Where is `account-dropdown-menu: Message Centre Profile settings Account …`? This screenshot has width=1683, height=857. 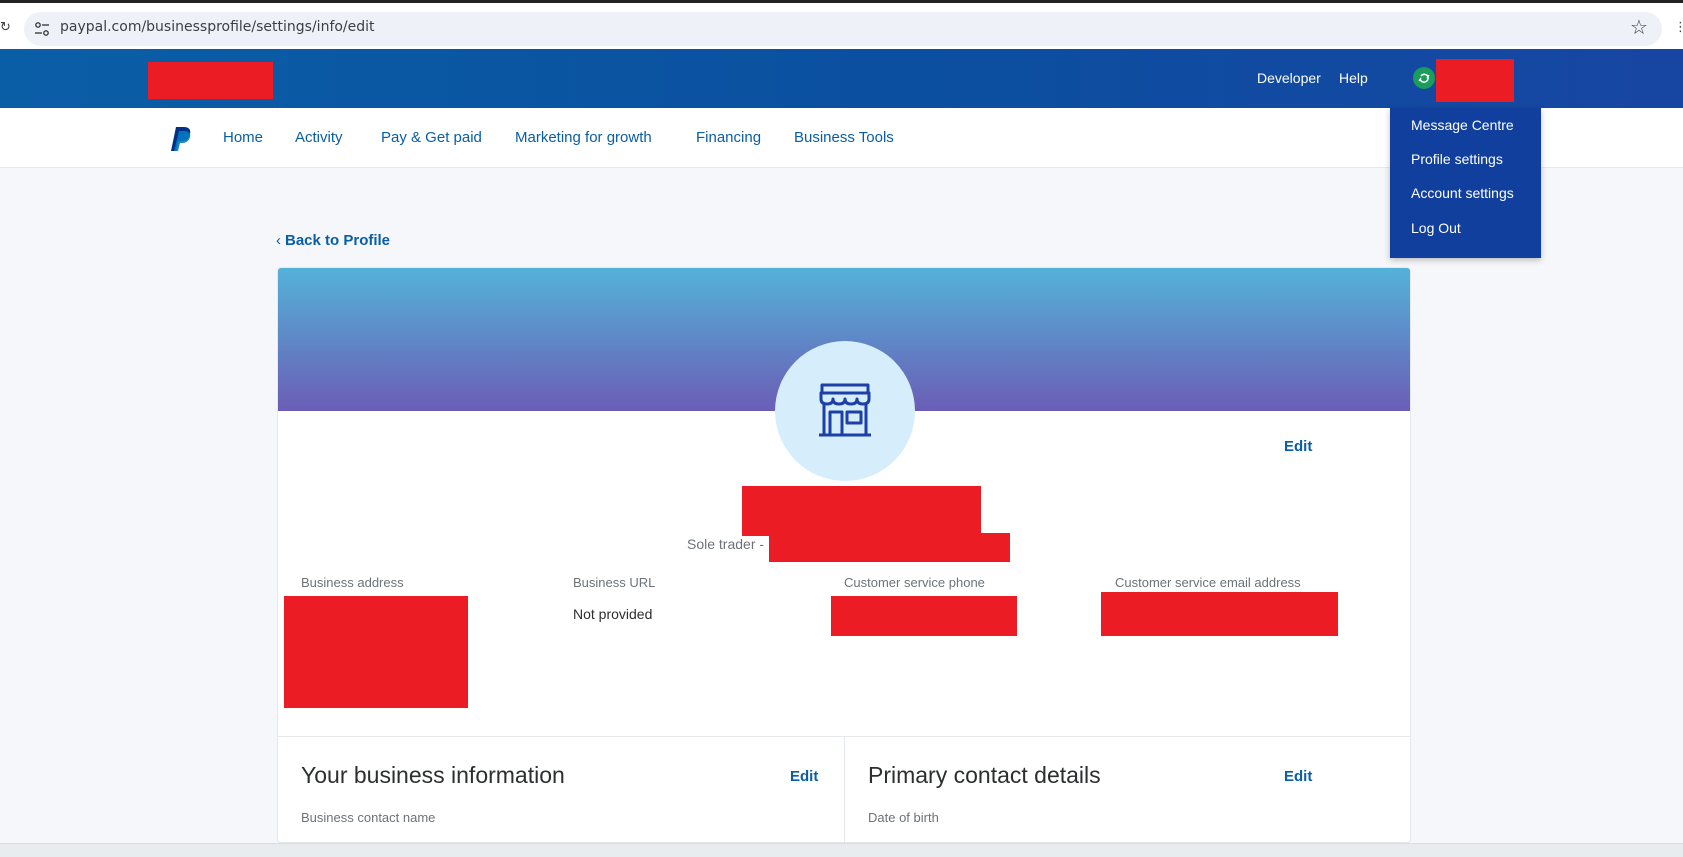 account-dropdown-menu: Message Centre Profile settings Account … is located at coordinates (1465, 183).